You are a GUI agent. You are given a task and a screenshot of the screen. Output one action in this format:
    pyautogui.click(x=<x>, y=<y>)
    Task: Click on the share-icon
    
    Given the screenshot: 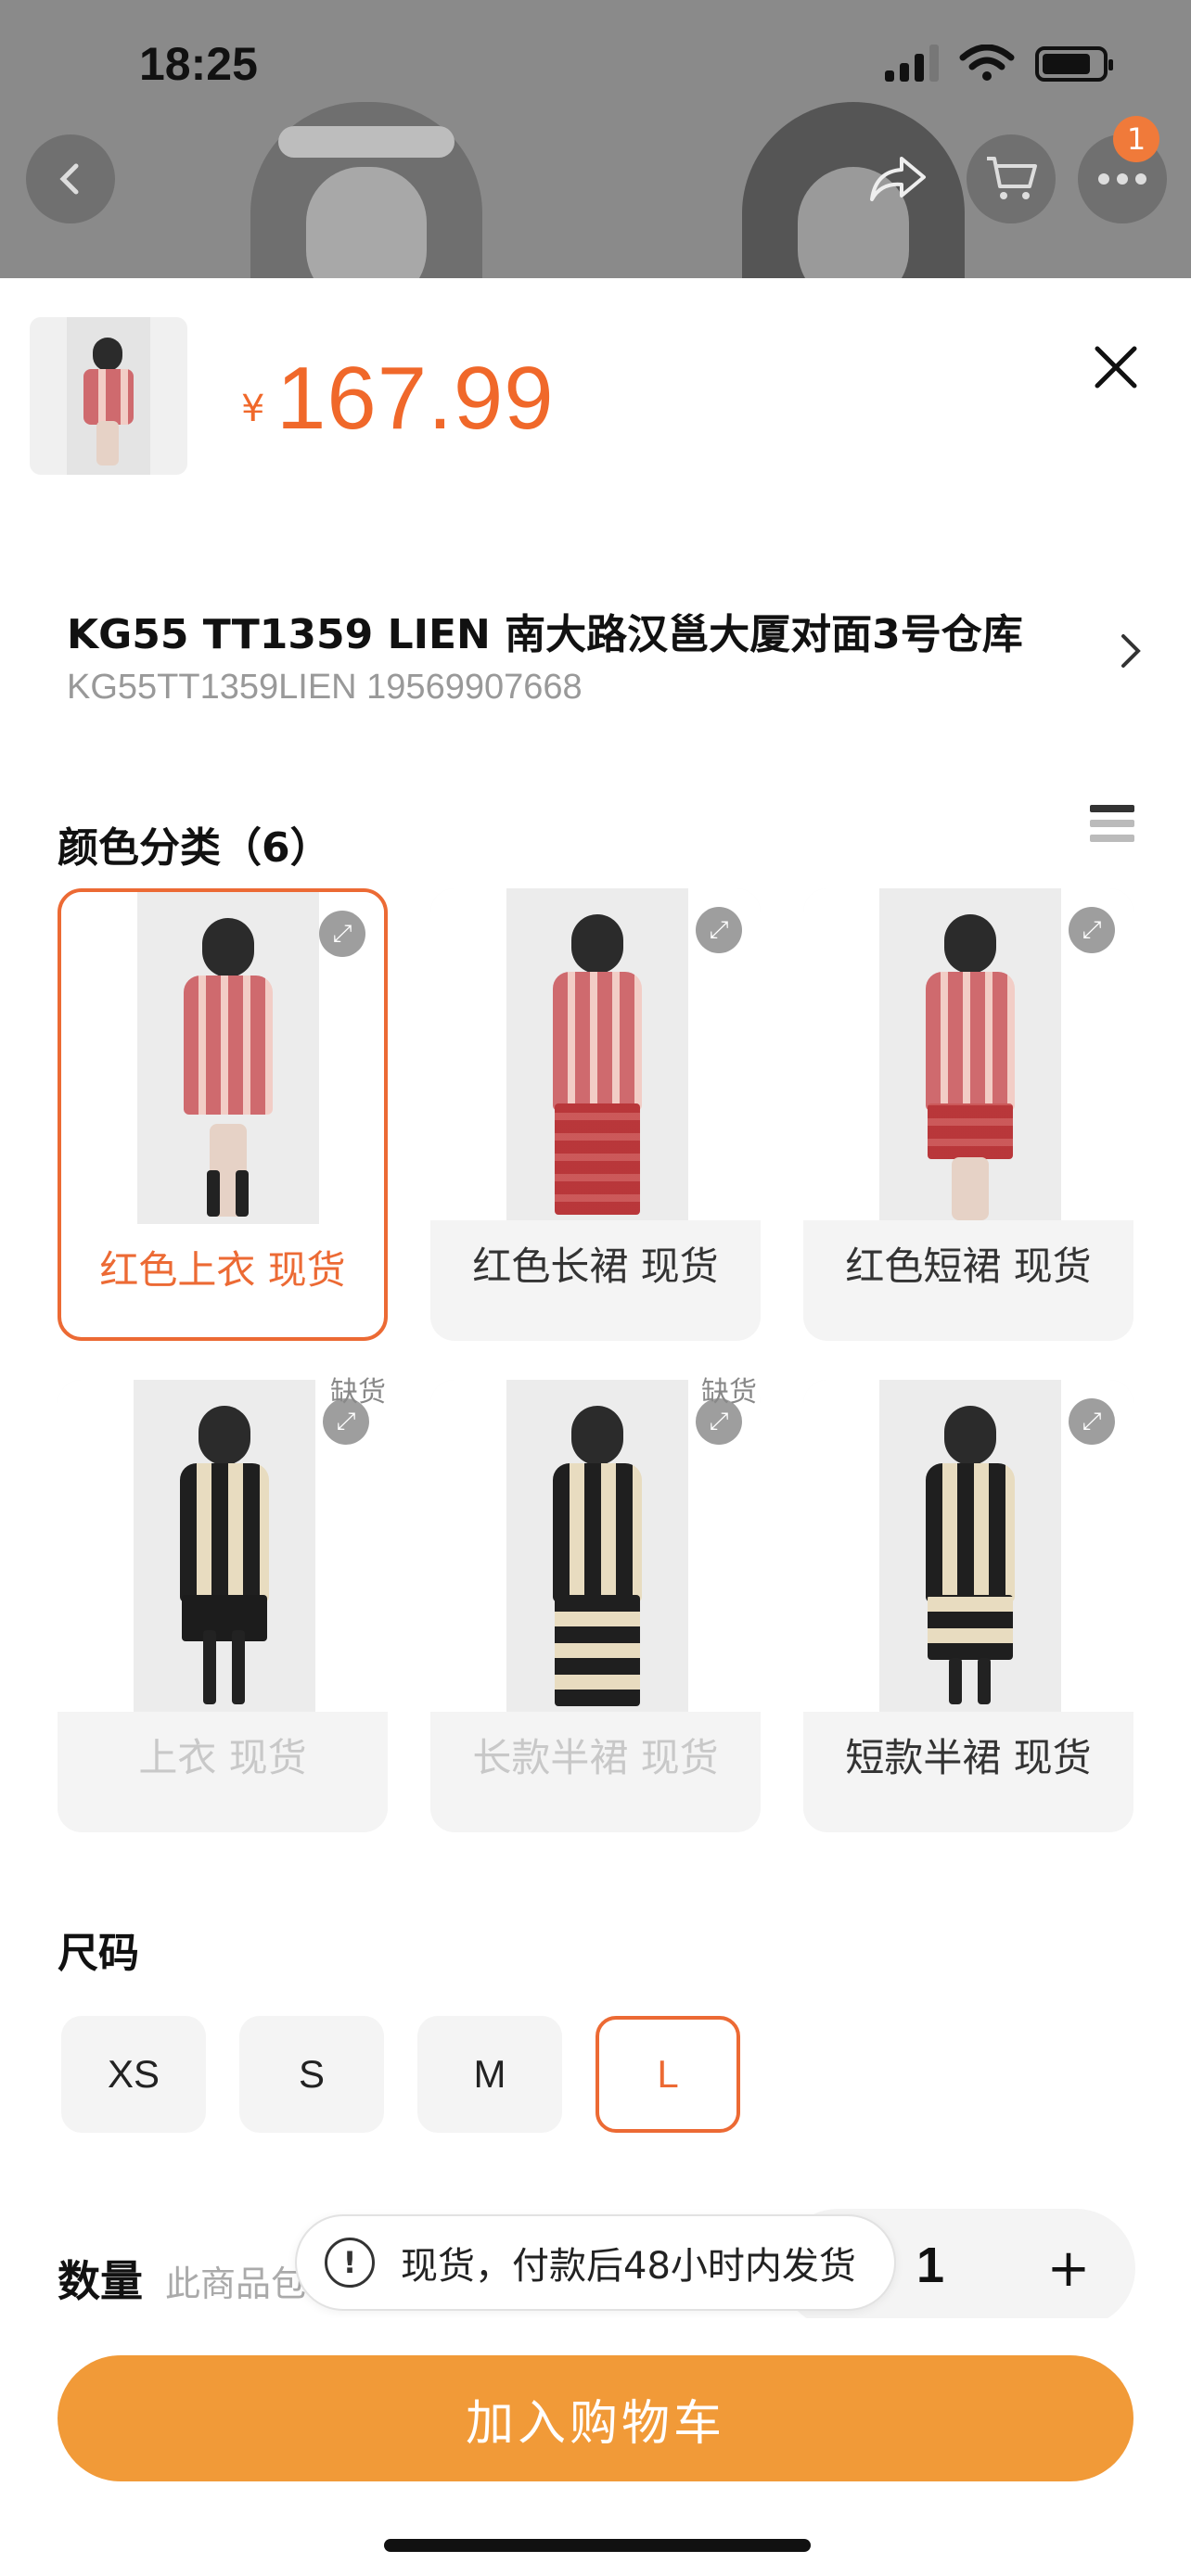 What is the action you would take?
    pyautogui.click(x=898, y=179)
    